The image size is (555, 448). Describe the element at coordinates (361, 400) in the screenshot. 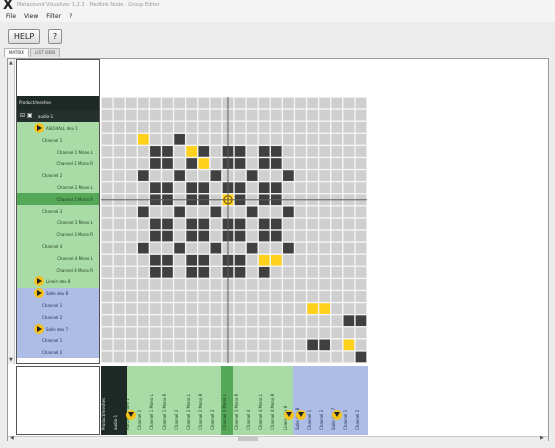

I see `column-label: Channel 2` at that location.